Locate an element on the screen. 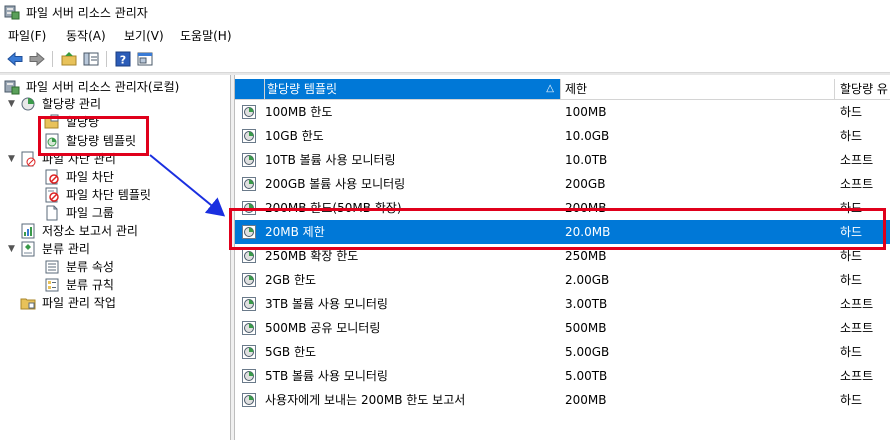  tree-item-file-screen-templates: 파일 차단 템플릿 is located at coordinates (134, 195).